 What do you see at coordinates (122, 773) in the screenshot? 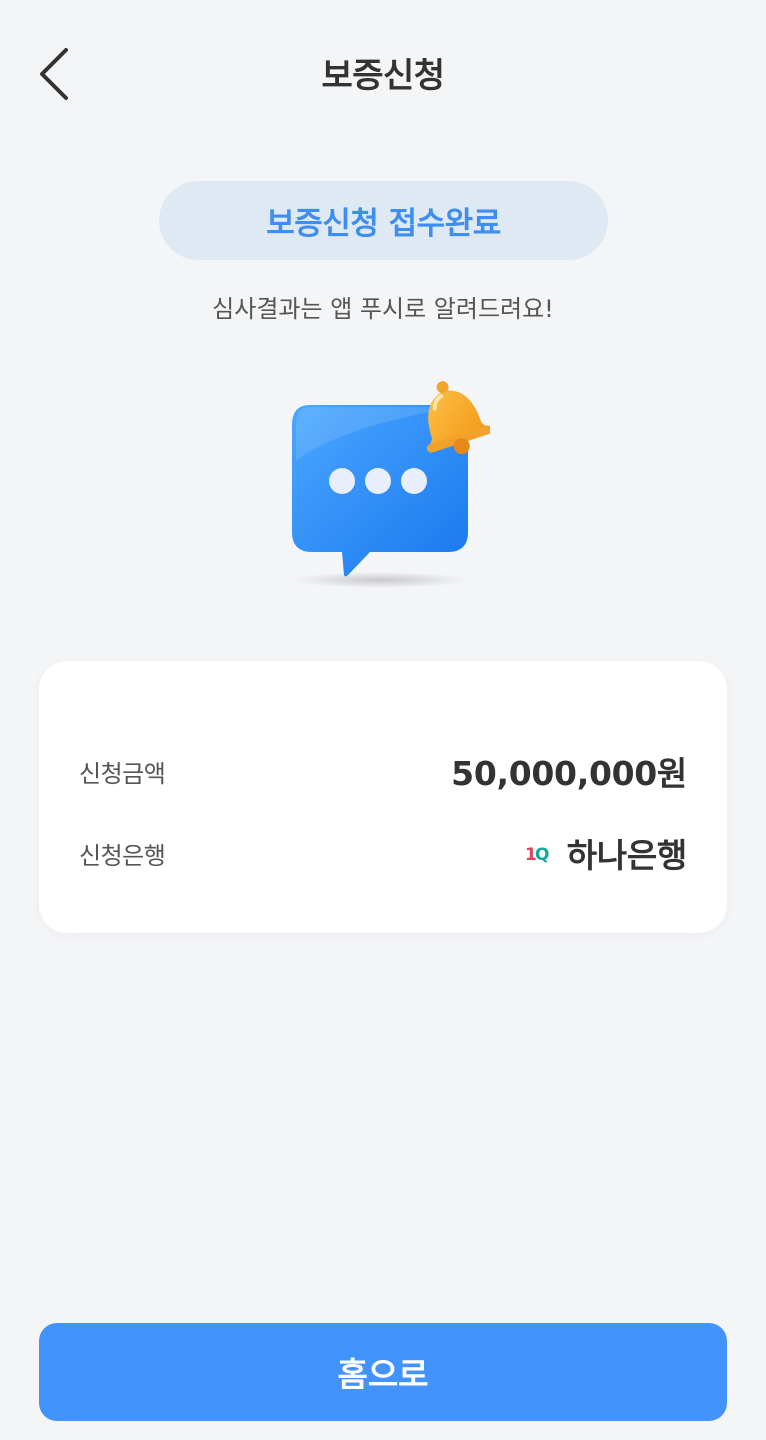
I see `amount-label: 신청금액` at bounding box center [122, 773].